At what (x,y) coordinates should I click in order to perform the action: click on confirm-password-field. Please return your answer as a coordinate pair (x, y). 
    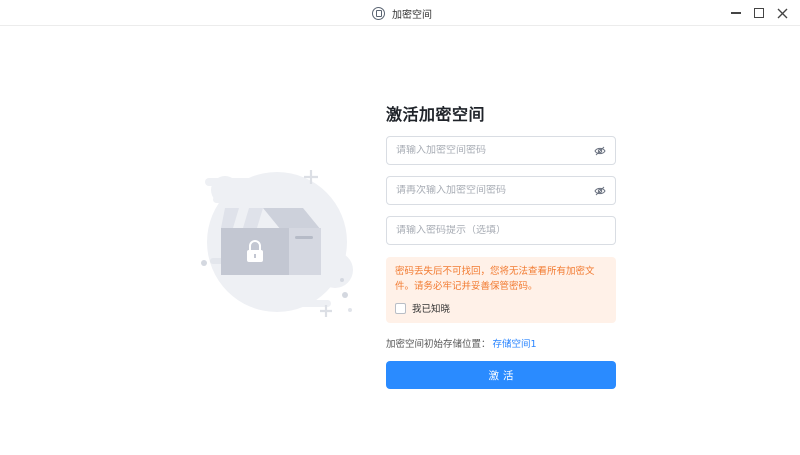
    Looking at the image, I should click on (501, 190).